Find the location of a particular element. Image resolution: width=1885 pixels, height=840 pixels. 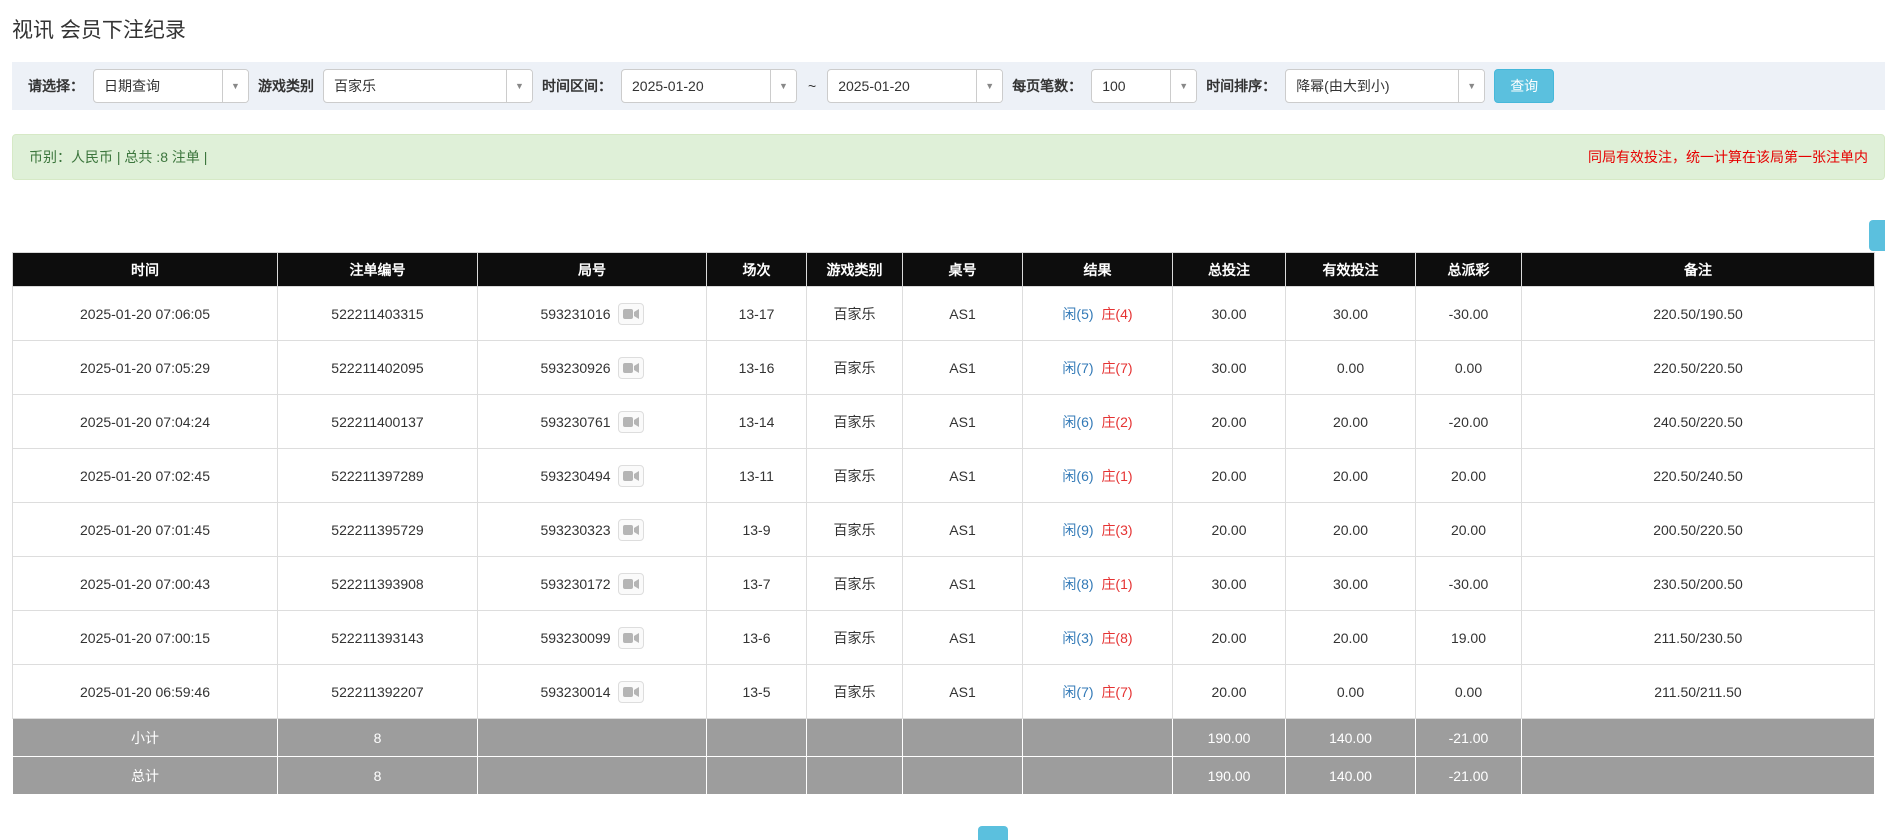

cell-time: 2025-01-20 07:00:15 is located at coordinates (145, 637).